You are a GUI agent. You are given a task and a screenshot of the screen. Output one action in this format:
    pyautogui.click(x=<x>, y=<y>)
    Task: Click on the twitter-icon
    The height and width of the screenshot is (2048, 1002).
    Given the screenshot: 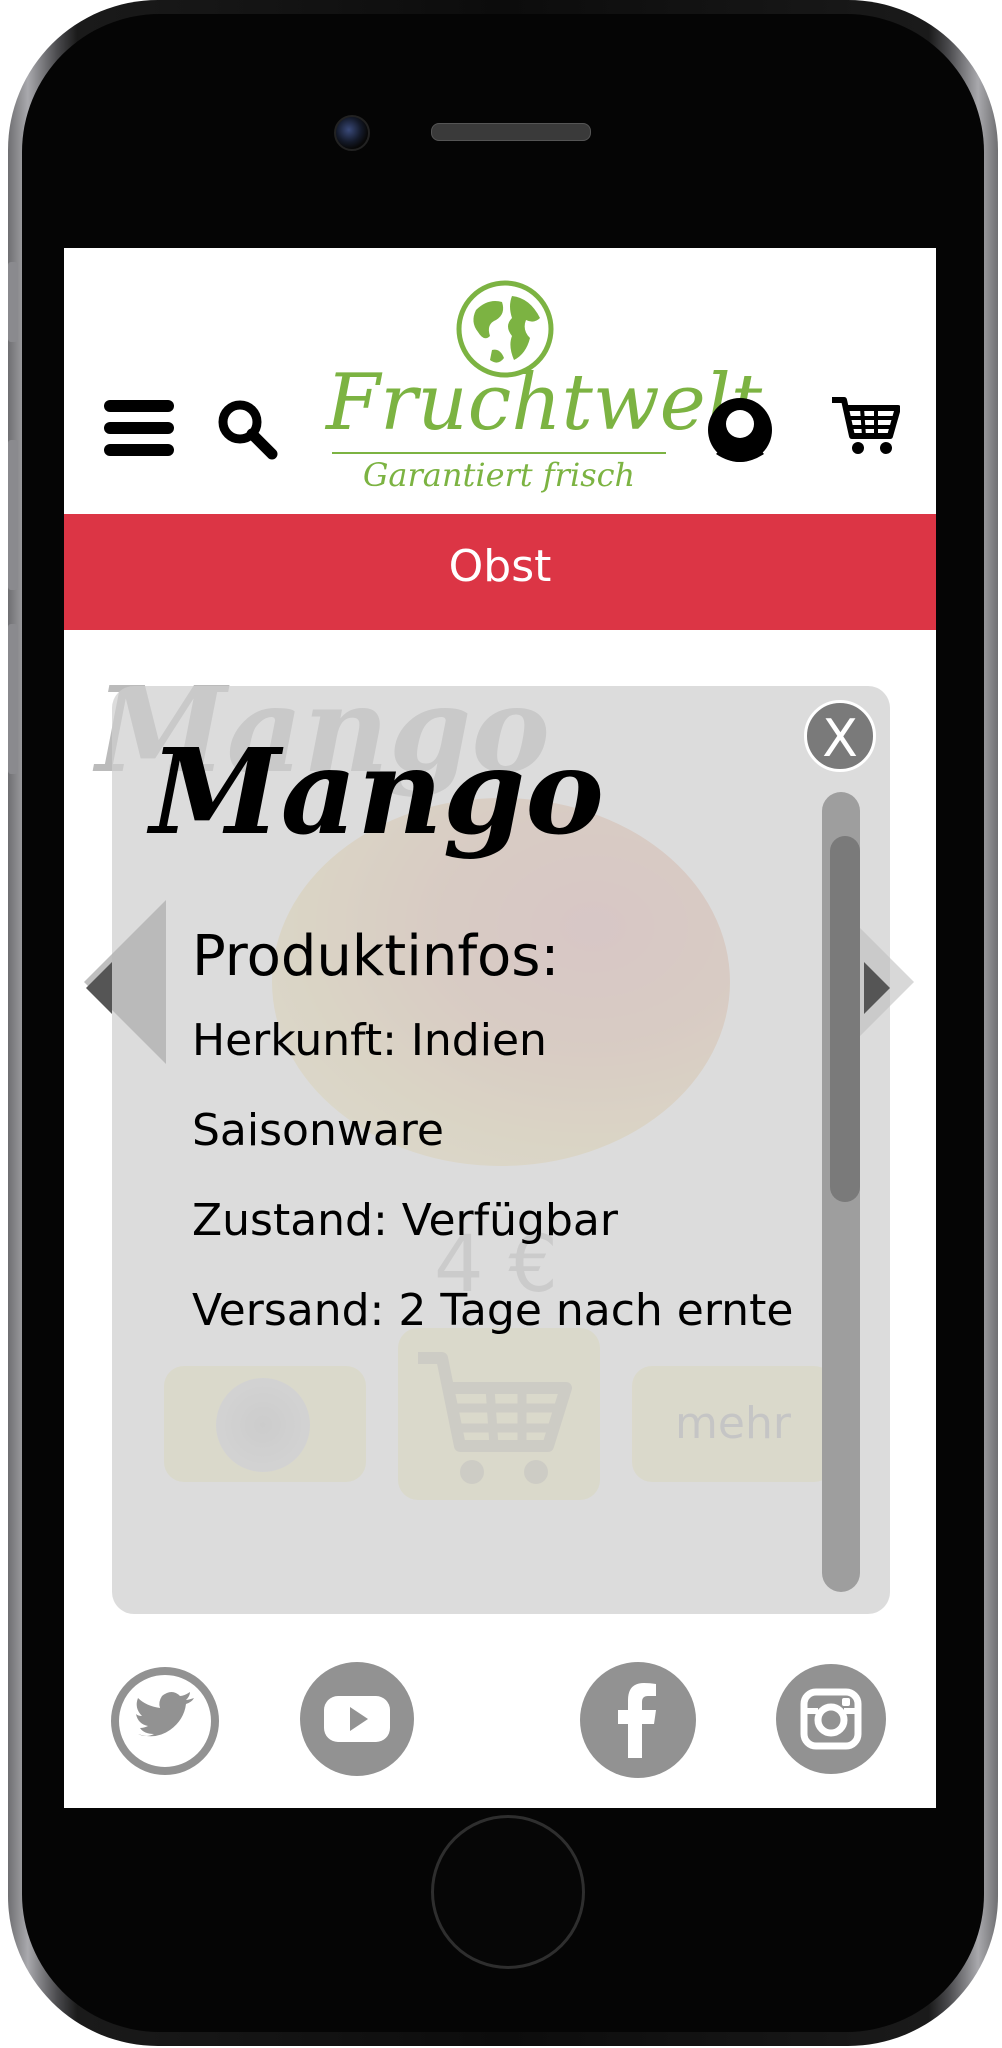 What is the action you would take?
    pyautogui.click(x=165, y=1721)
    